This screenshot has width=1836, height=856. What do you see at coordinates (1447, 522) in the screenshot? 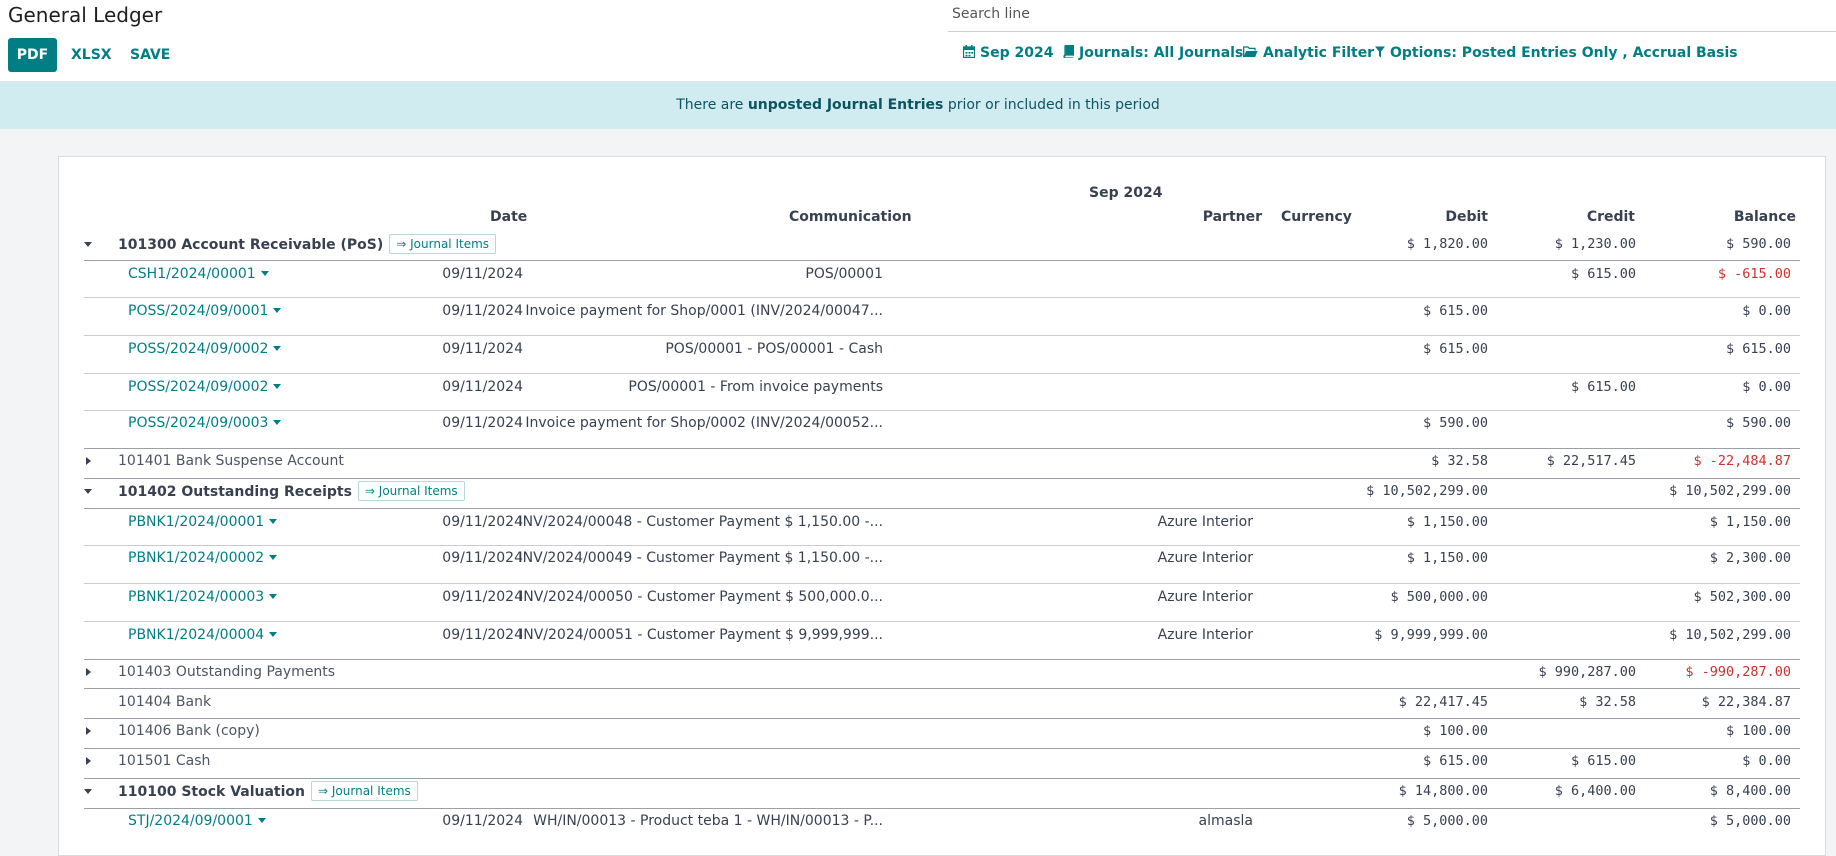
I see `debit-value: $ 1,150.00` at bounding box center [1447, 522].